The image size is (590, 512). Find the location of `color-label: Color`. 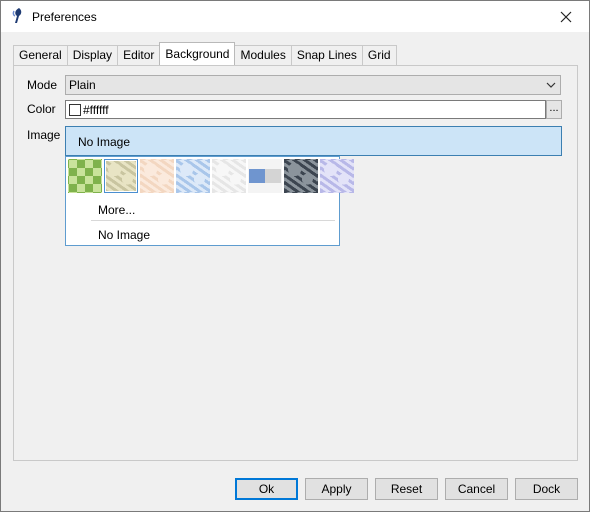

color-label: Color is located at coordinates (41, 109).